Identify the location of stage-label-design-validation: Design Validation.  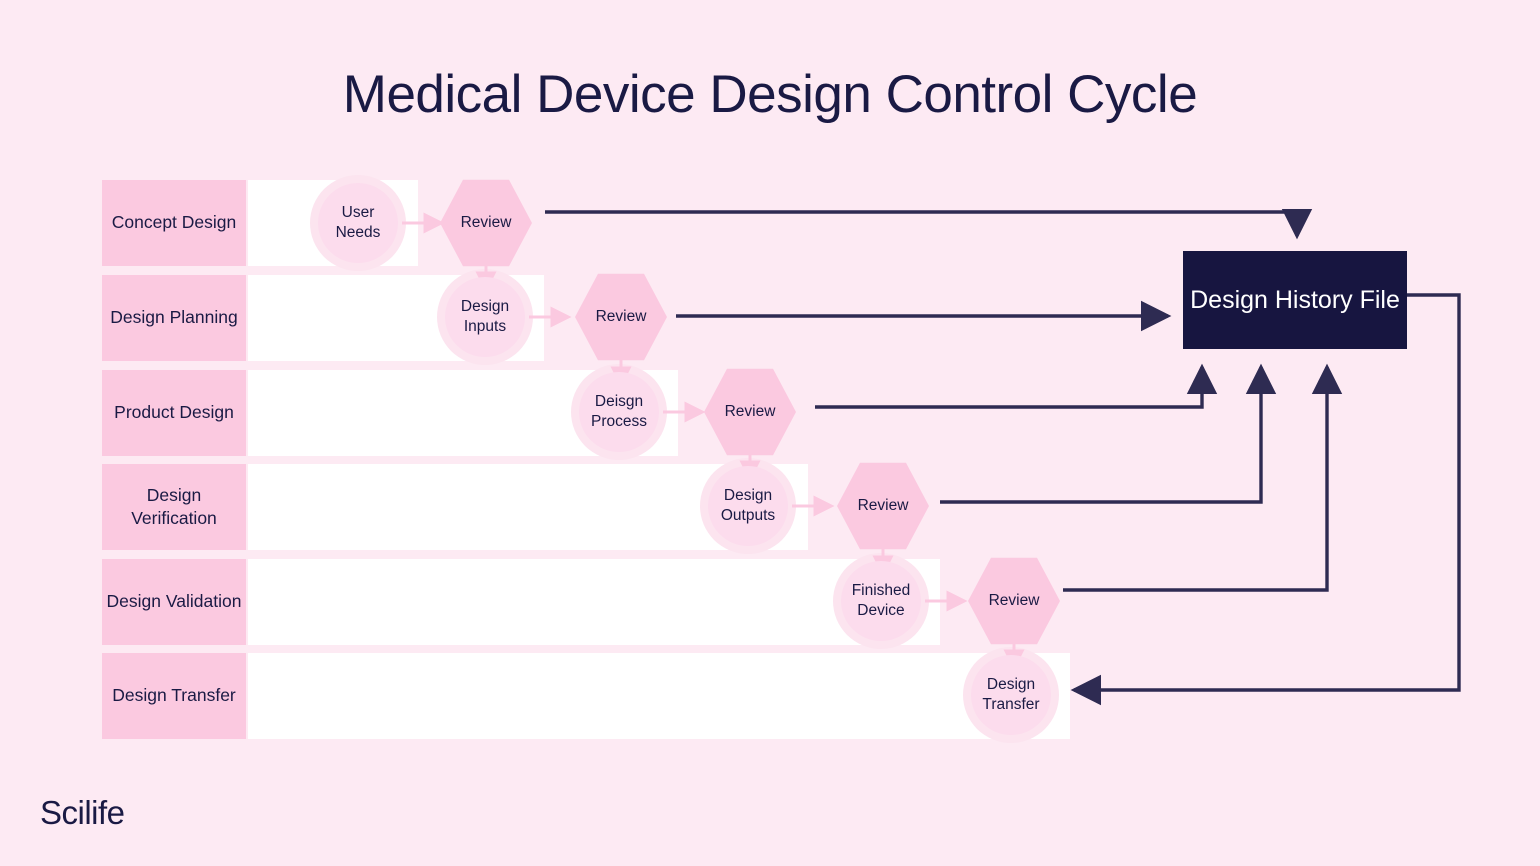
(174, 602).